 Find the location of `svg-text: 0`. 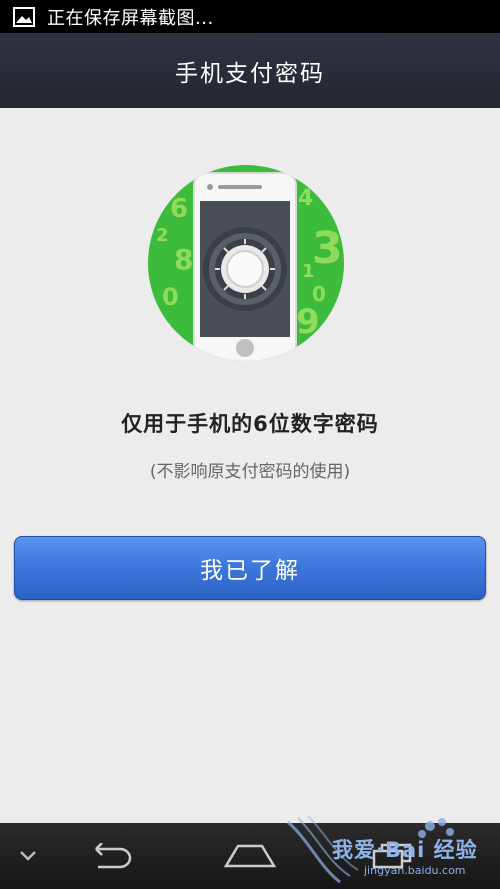

svg-text: 0 is located at coordinates (170, 297).